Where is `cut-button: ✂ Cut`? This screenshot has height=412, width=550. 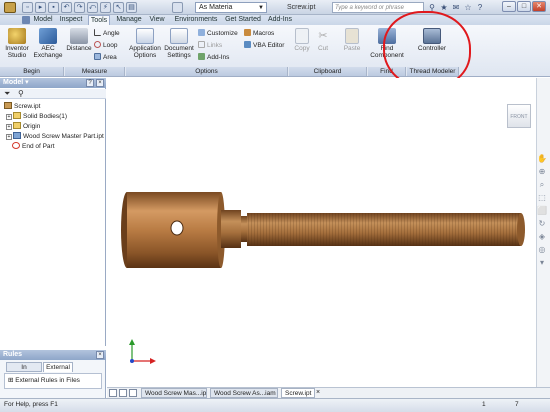
cut-button: ✂ Cut is located at coordinates (323, 40).